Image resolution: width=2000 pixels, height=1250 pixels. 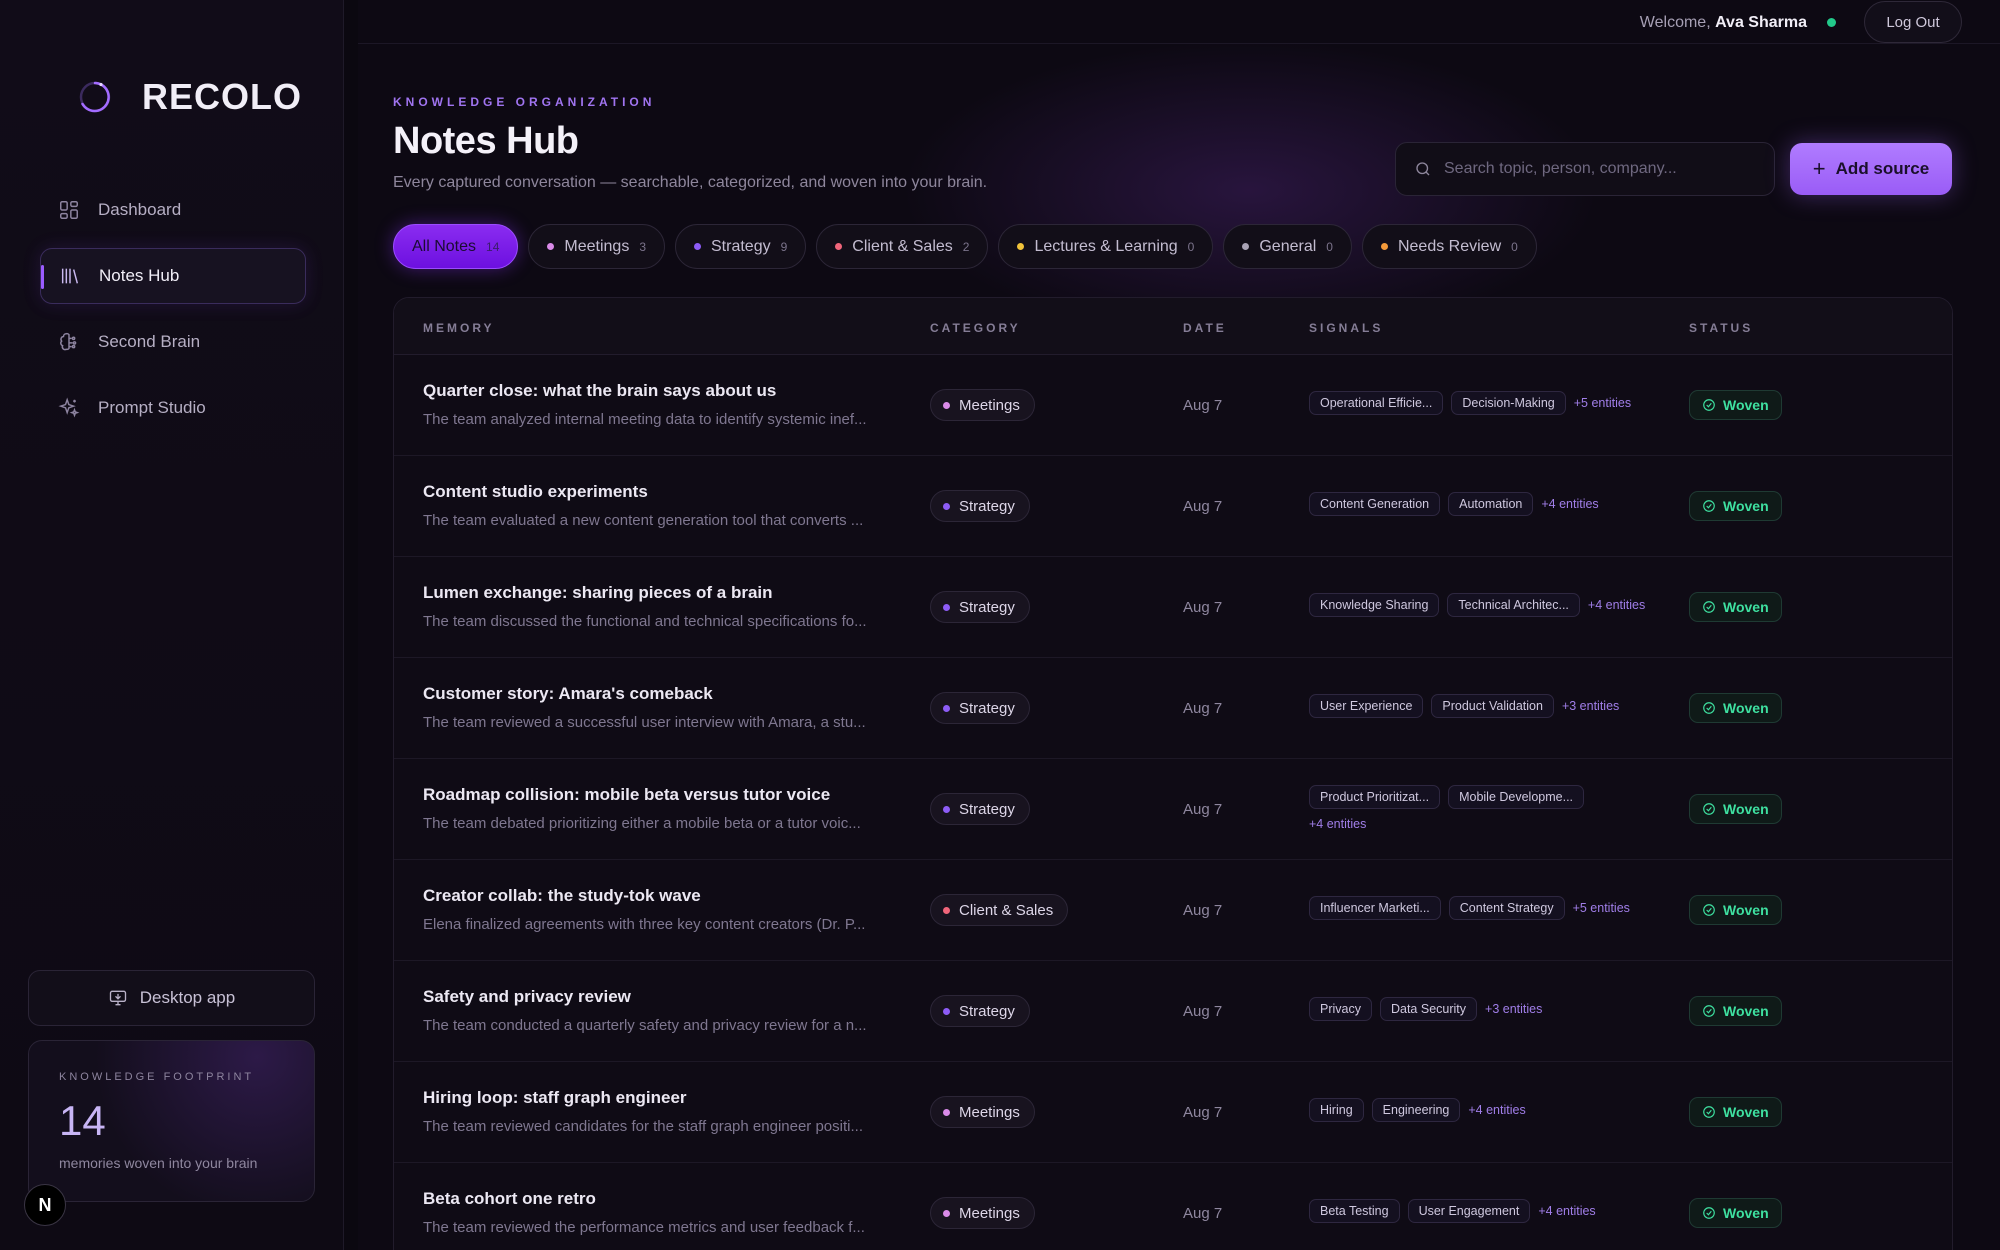 What do you see at coordinates (1336, 1110) in the screenshot?
I see `signal-tag: Hiring` at bounding box center [1336, 1110].